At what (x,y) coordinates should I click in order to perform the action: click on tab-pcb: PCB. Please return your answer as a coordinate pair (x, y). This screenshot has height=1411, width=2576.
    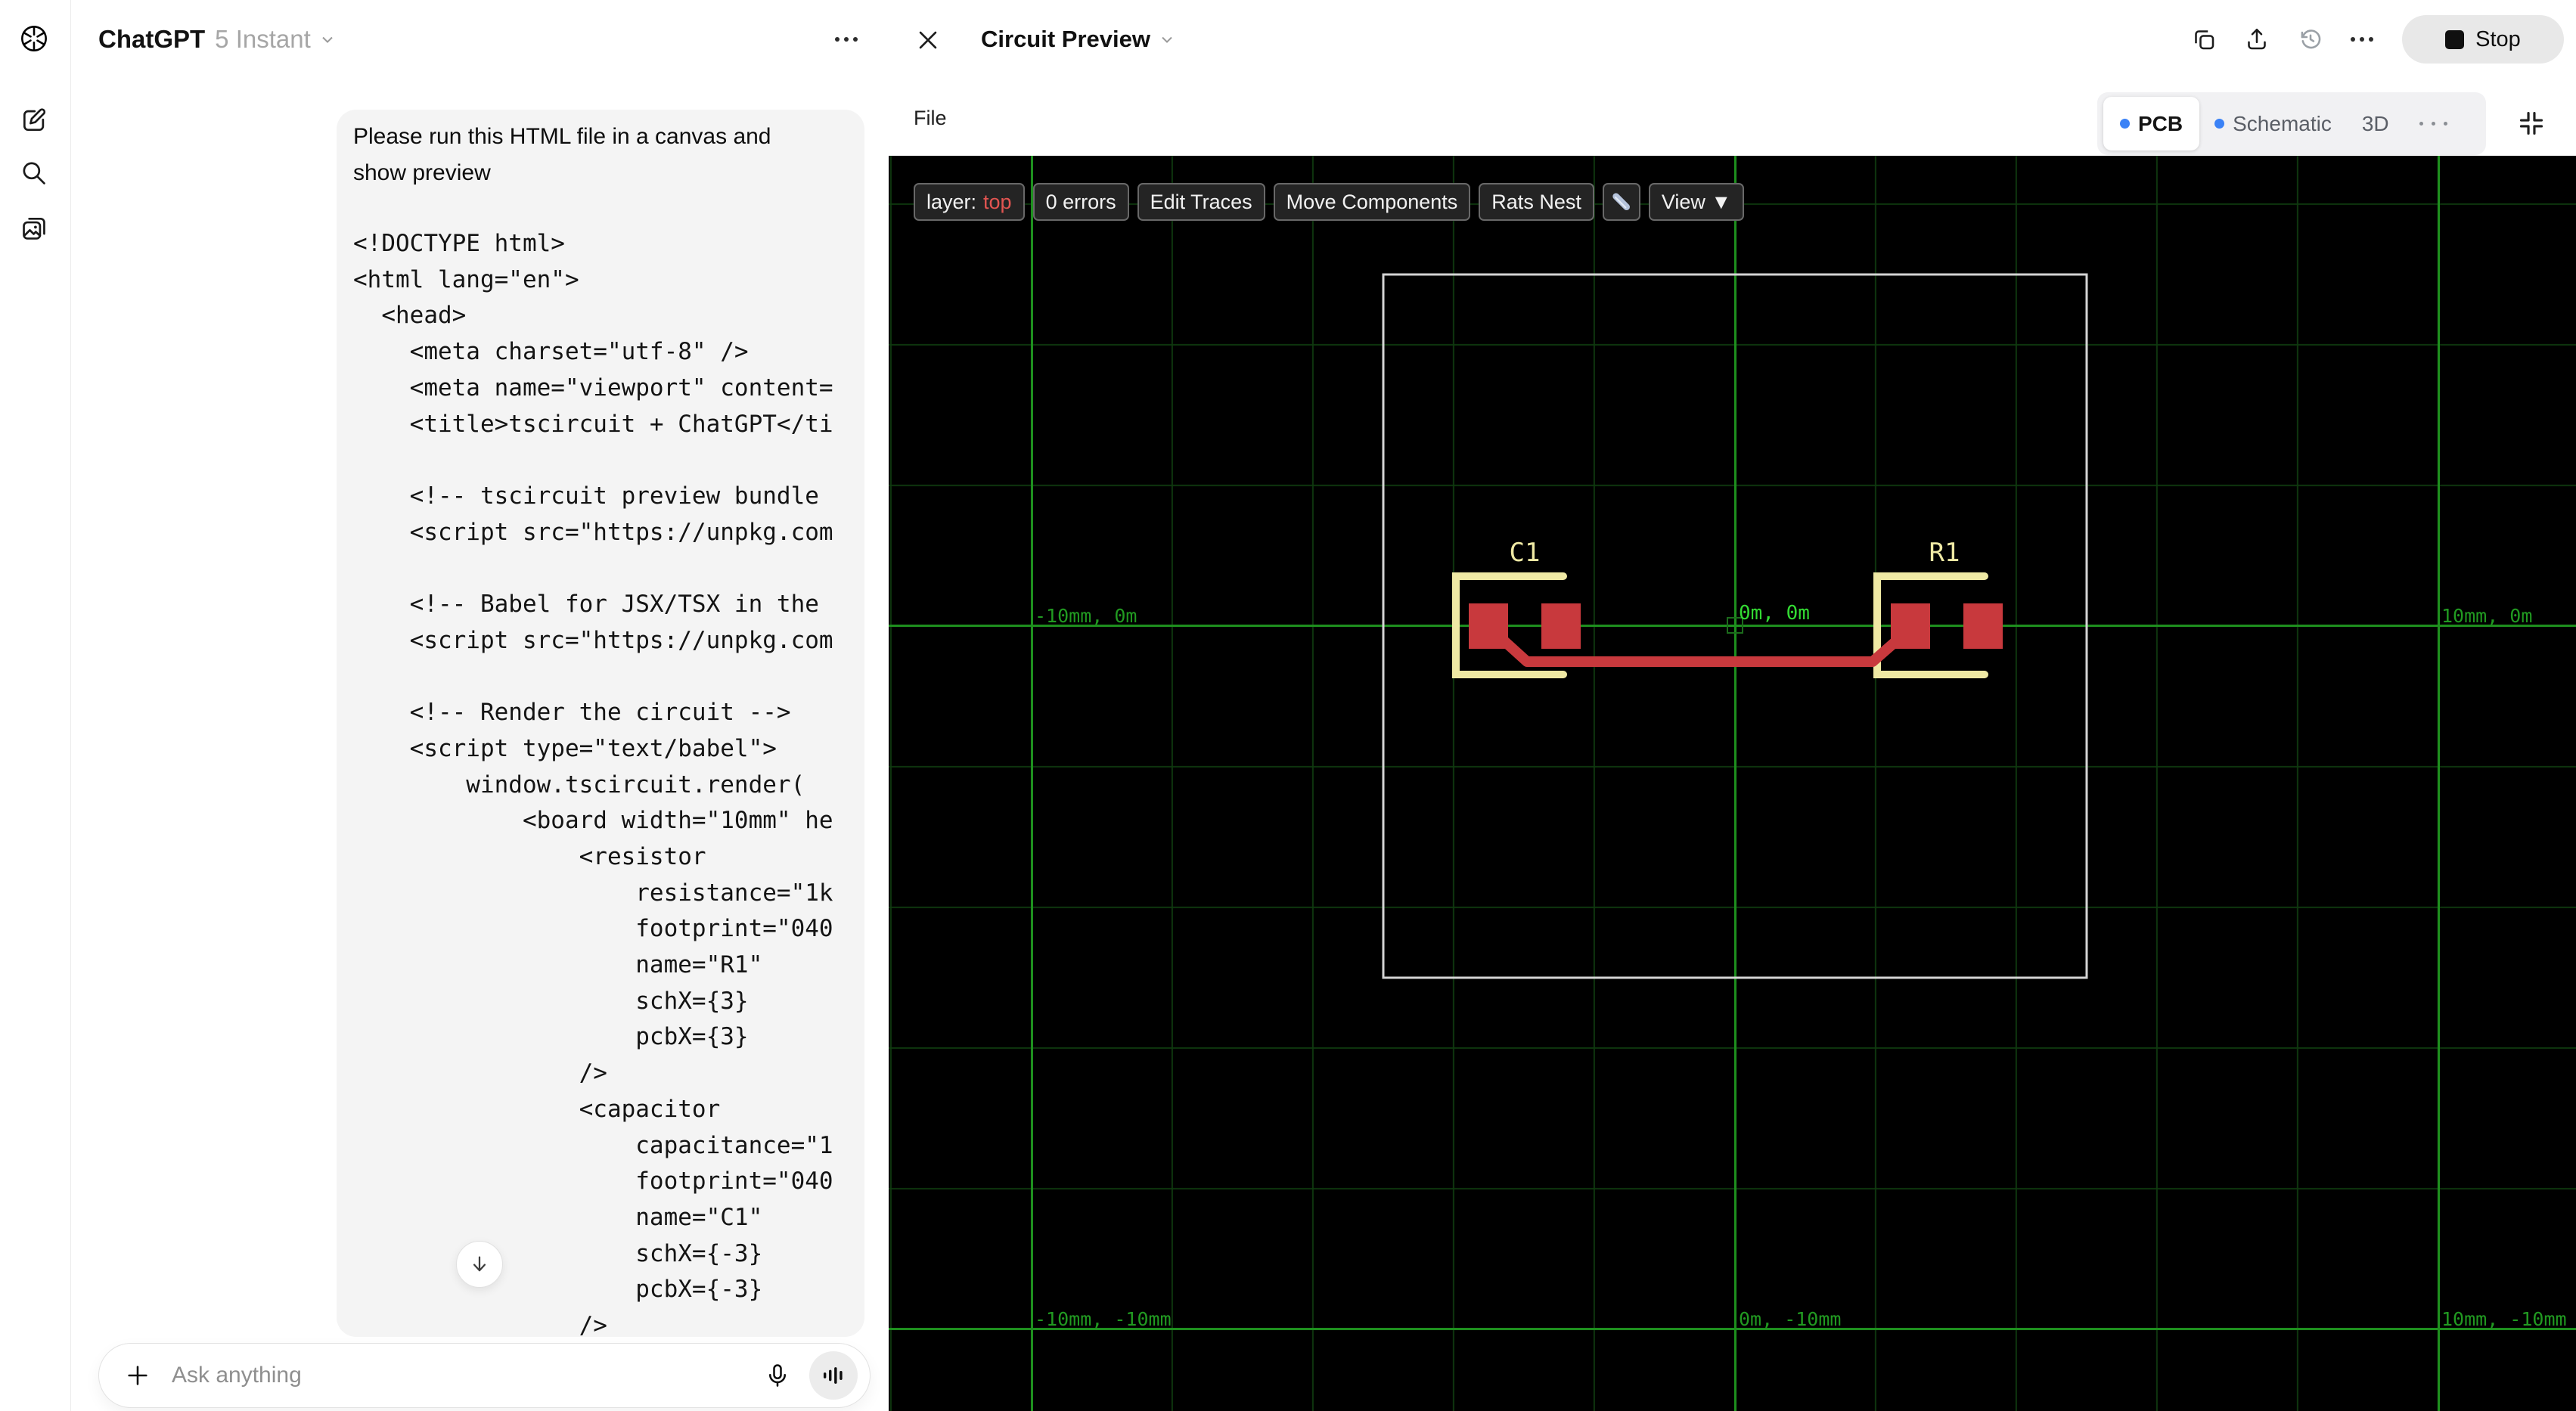
    Looking at the image, I should click on (2151, 123).